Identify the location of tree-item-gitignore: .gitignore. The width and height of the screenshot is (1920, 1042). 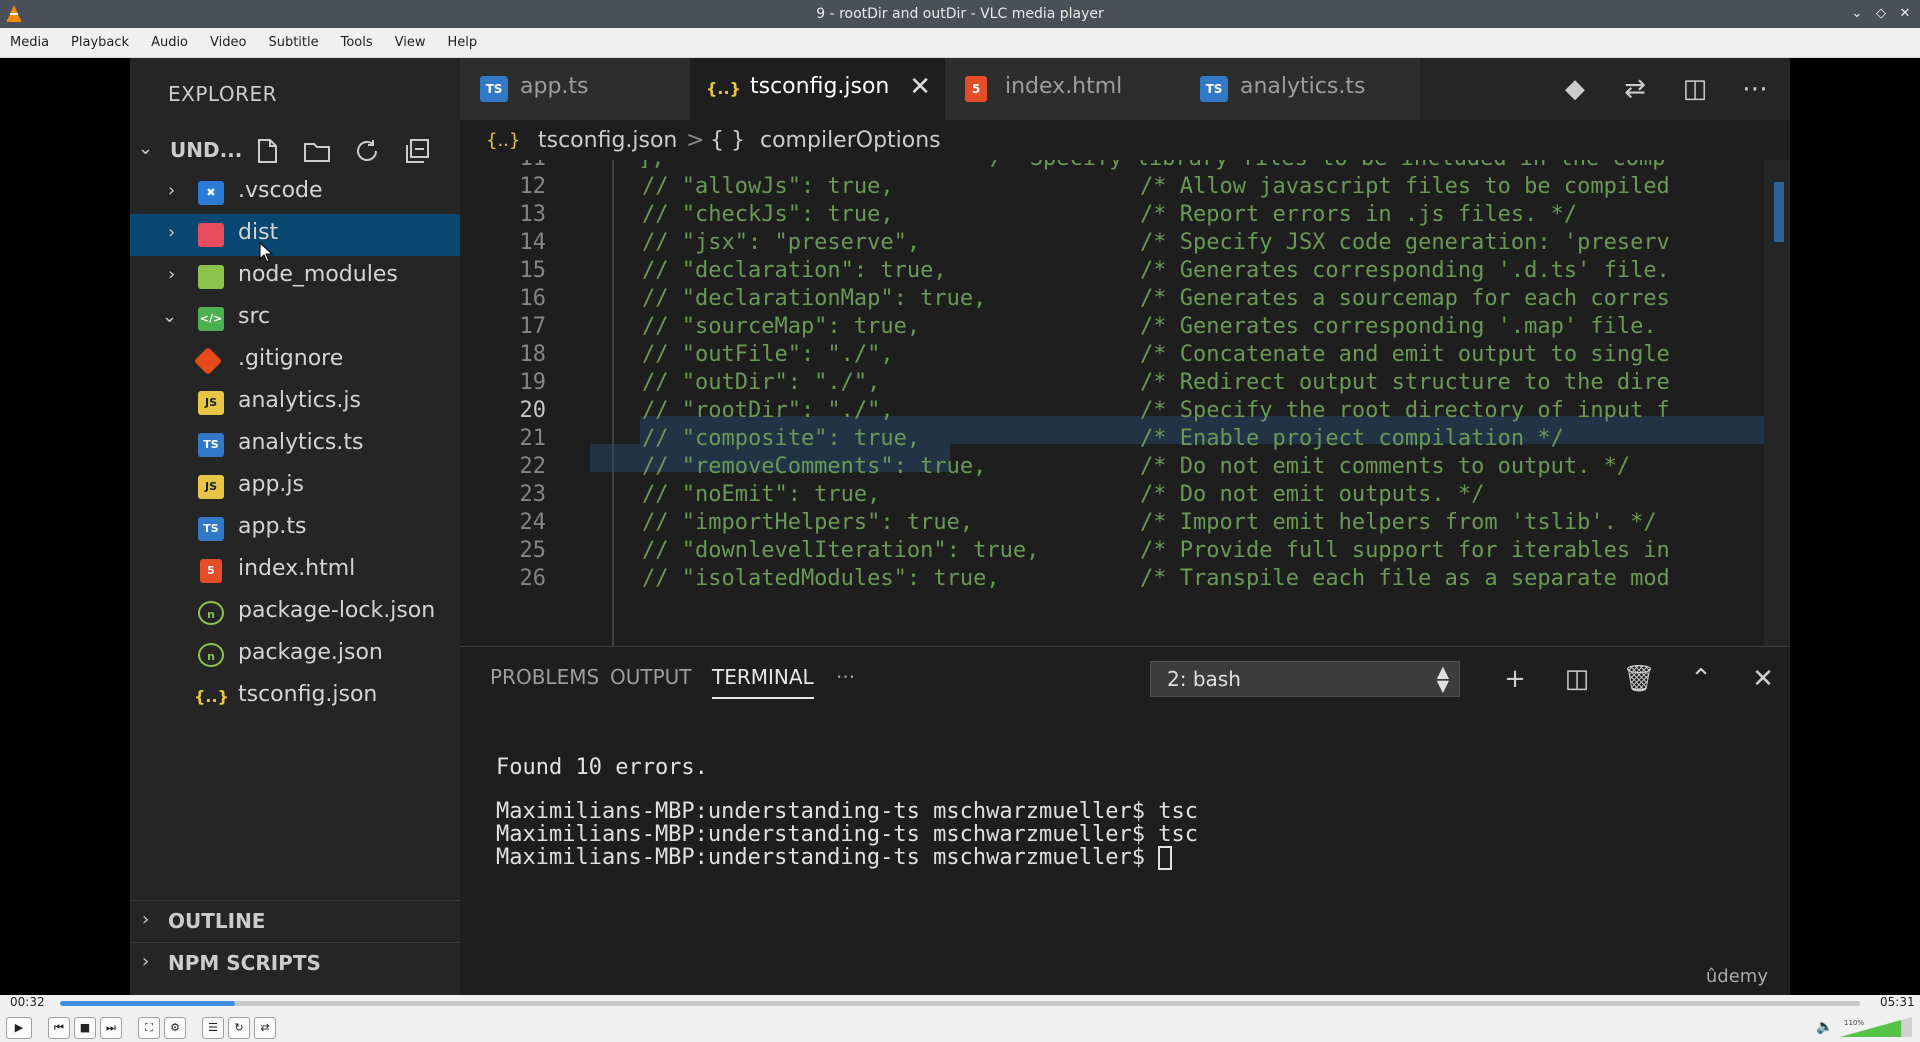
(295, 361).